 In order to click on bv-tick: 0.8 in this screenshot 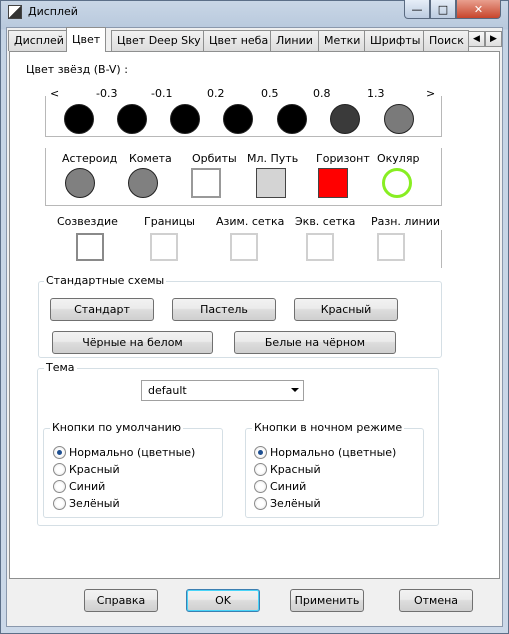, I will do `click(322, 93)`.